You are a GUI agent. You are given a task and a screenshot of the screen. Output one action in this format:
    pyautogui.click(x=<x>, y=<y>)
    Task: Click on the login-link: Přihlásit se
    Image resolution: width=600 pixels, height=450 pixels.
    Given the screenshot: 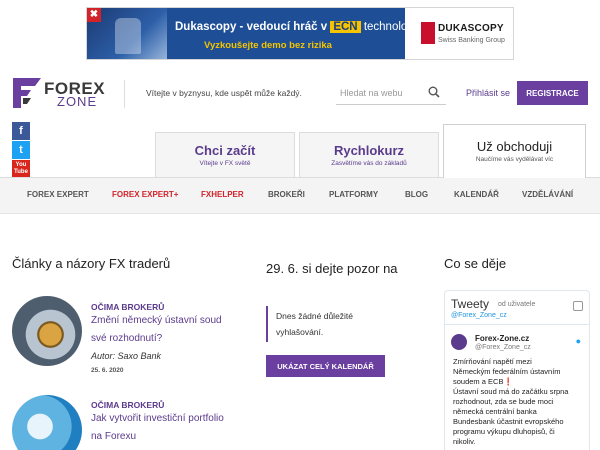 What is the action you would take?
    pyautogui.click(x=488, y=93)
    